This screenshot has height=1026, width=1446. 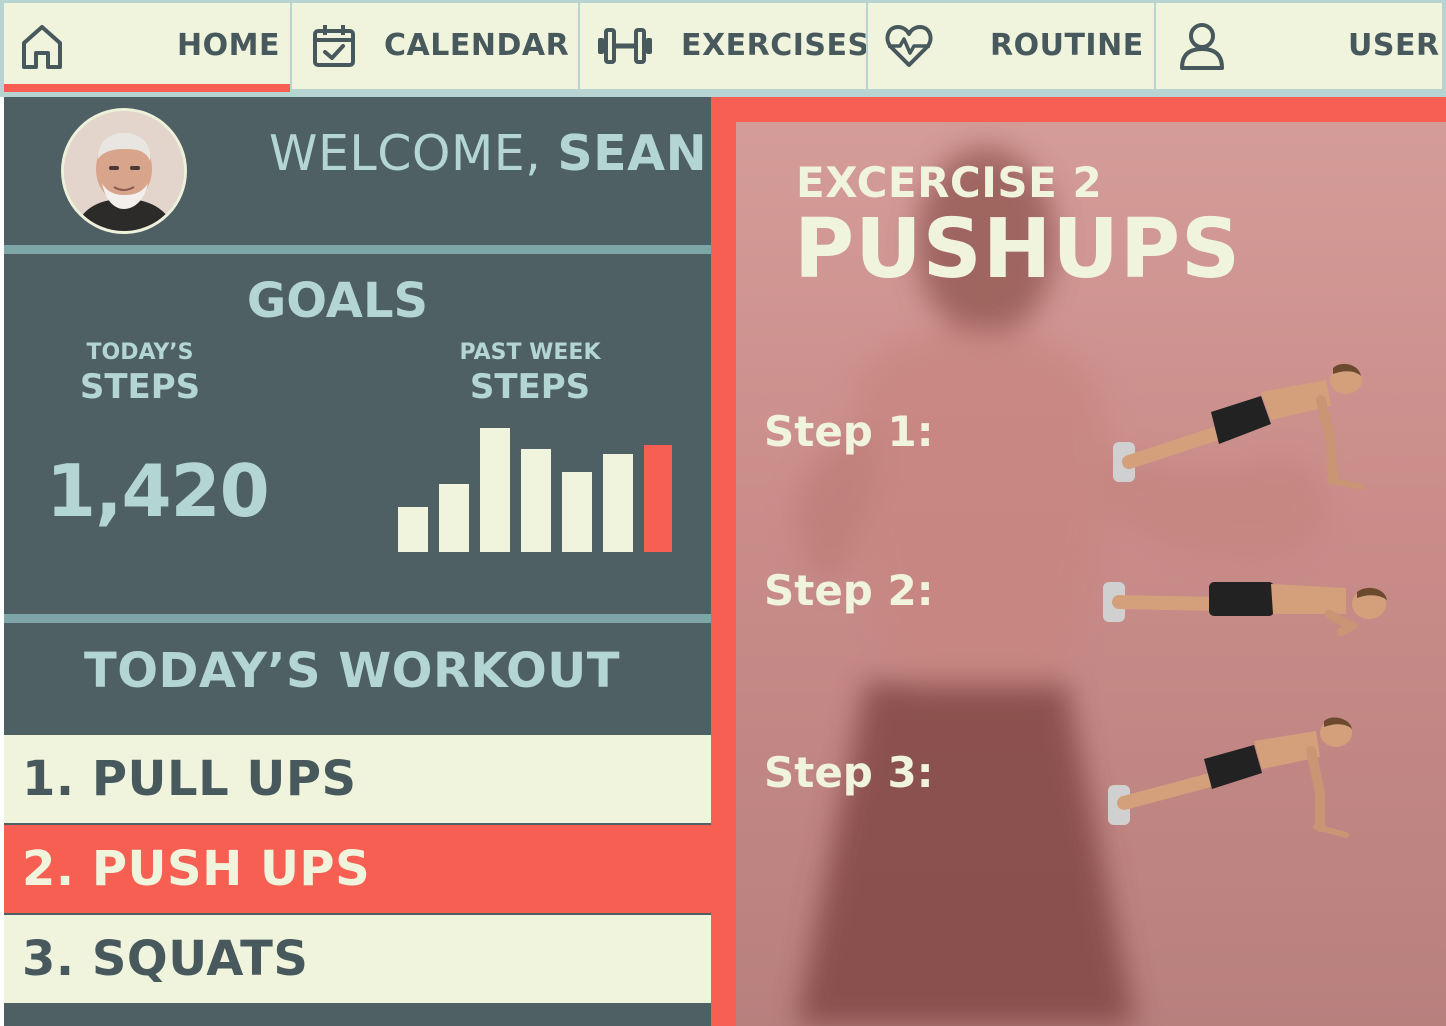 I want to click on tab-calendar-label: CALENDAR, so click(x=477, y=45).